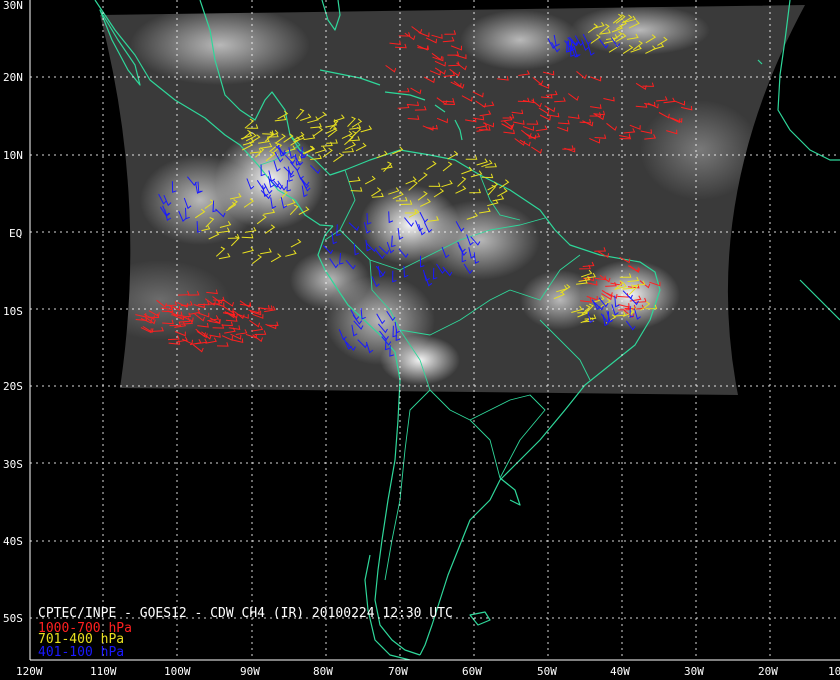 This screenshot has width=840, height=680. What do you see at coordinates (13, 6) in the screenshot?
I see `lat-tick-label: 30N` at bounding box center [13, 6].